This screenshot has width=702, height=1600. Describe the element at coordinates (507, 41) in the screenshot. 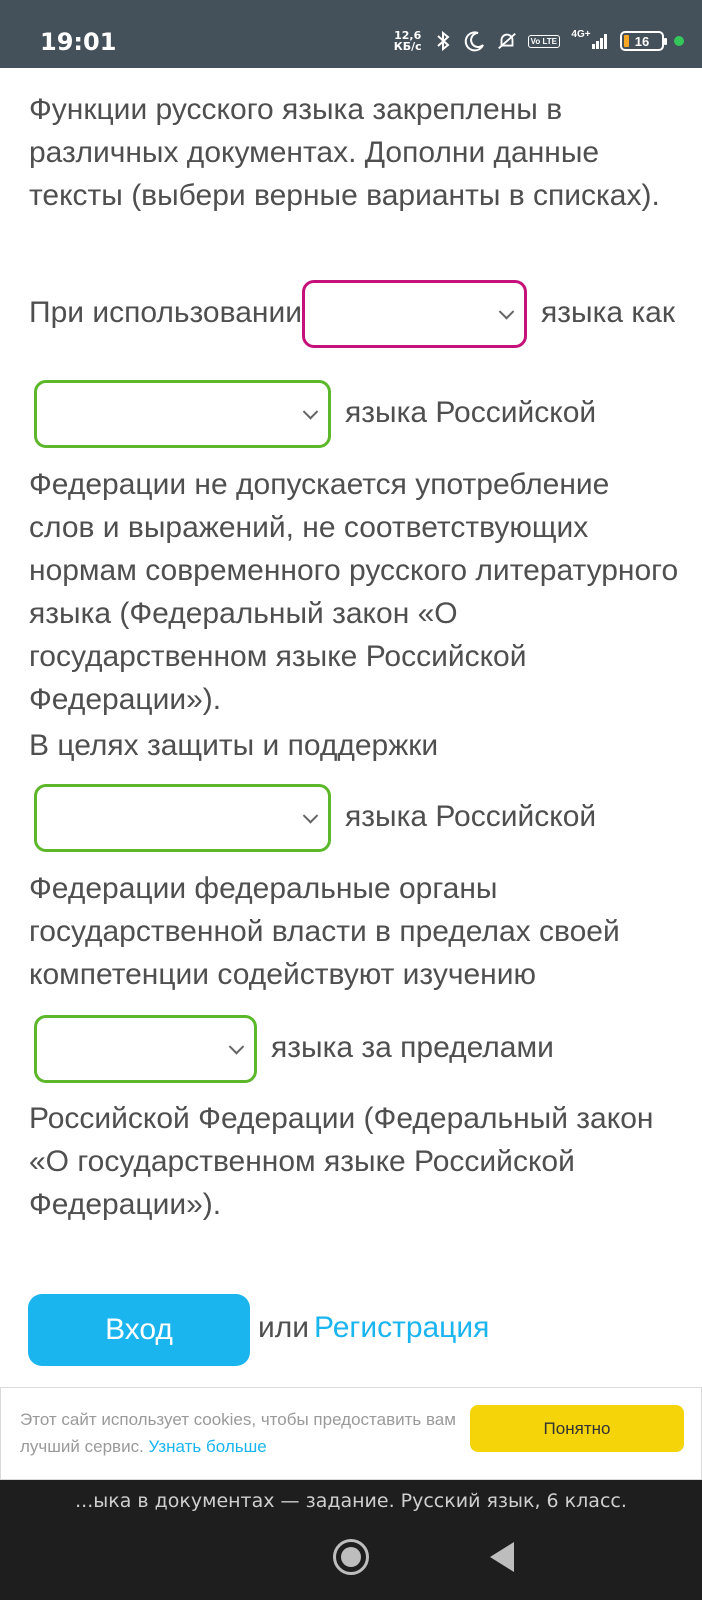

I see `mute-icon` at that location.